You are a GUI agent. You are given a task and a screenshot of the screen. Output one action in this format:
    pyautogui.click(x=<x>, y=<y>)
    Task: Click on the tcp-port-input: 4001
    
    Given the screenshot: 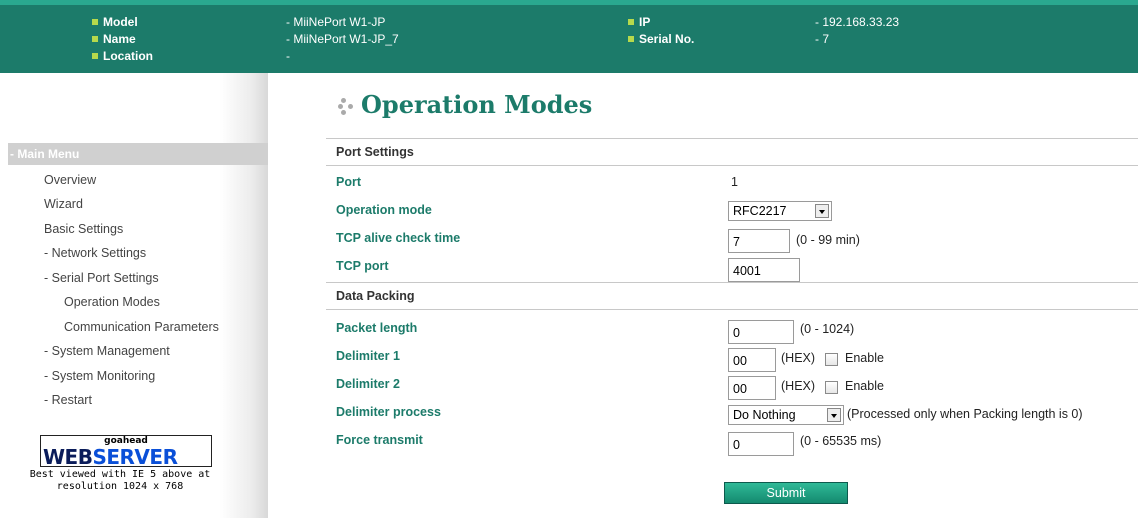 What is the action you would take?
    pyautogui.click(x=764, y=270)
    